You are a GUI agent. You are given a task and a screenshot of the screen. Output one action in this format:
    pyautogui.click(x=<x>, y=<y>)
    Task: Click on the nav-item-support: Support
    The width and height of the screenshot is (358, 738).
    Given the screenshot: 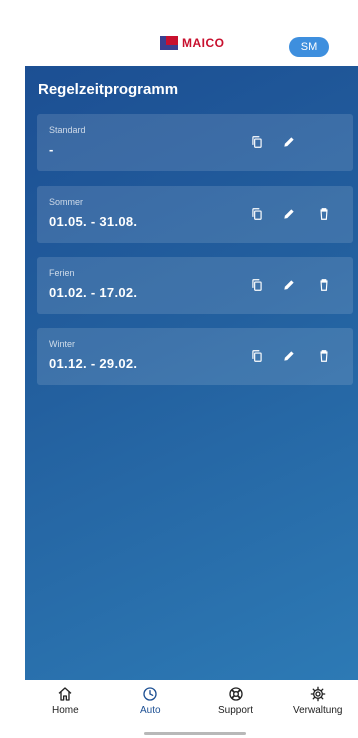 What is the action you would take?
    pyautogui.click(x=235, y=701)
    